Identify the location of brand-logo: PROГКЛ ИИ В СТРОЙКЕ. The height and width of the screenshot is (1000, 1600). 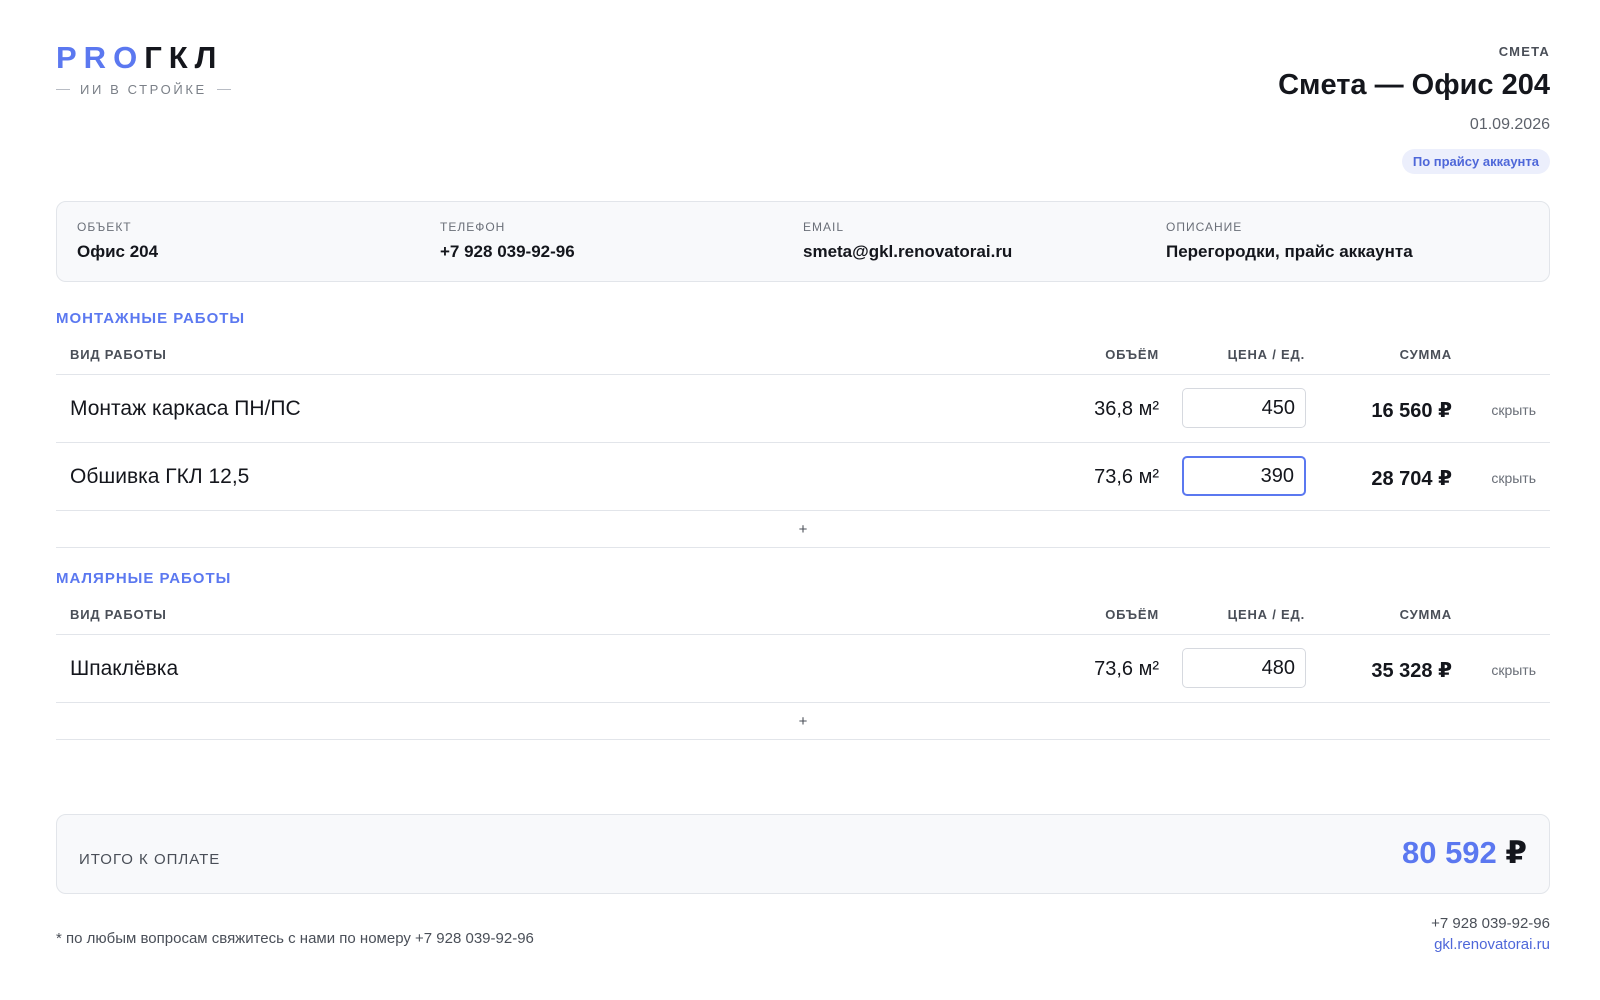
(143, 68).